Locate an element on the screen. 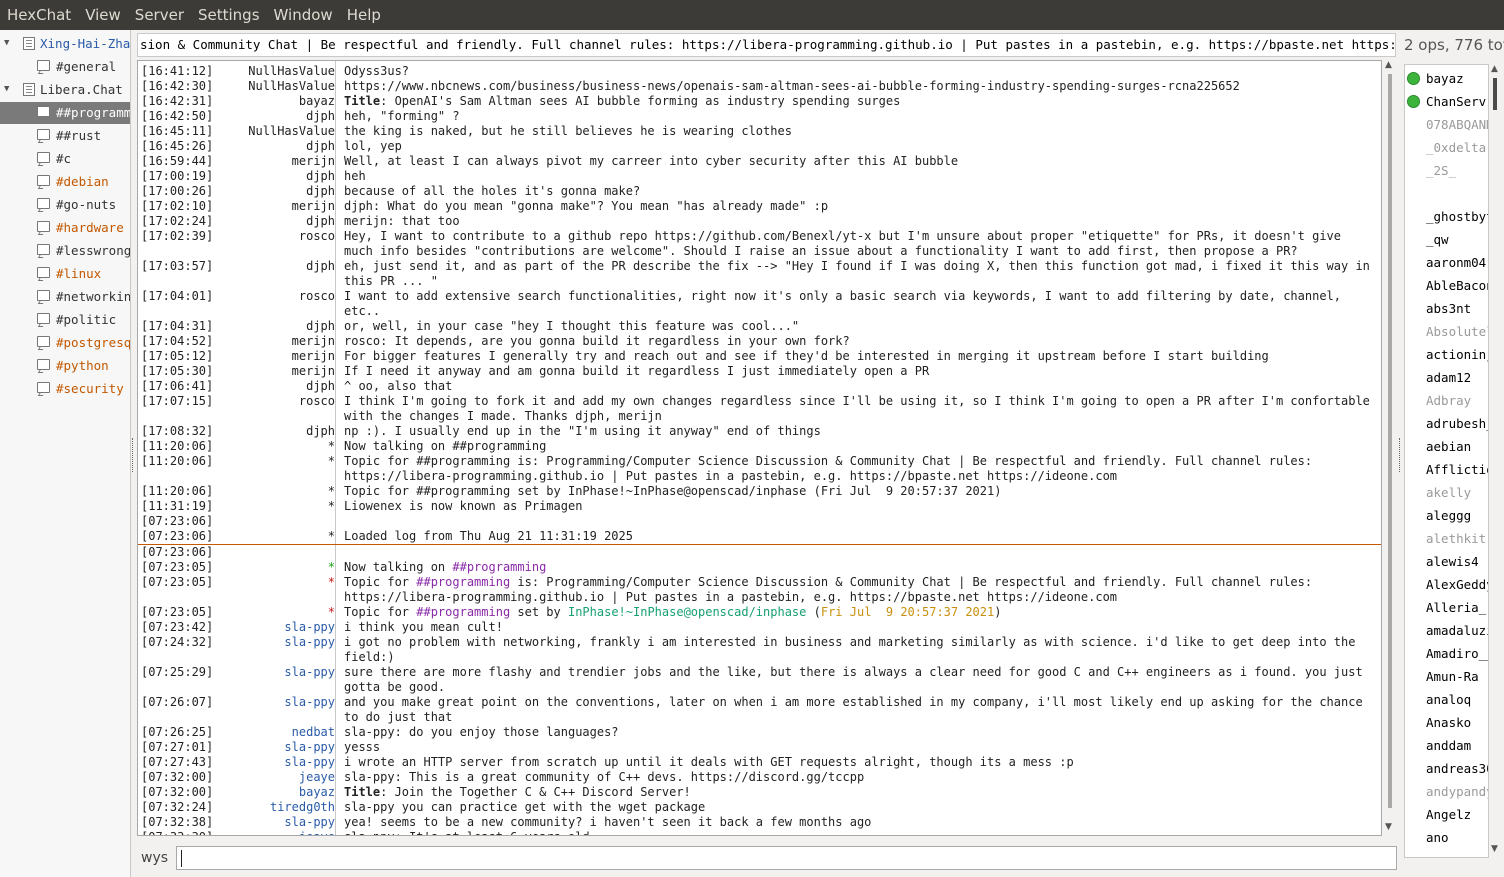 Image resolution: width=1504 pixels, height=877 pixels. menu-settings: Settings is located at coordinates (229, 15).